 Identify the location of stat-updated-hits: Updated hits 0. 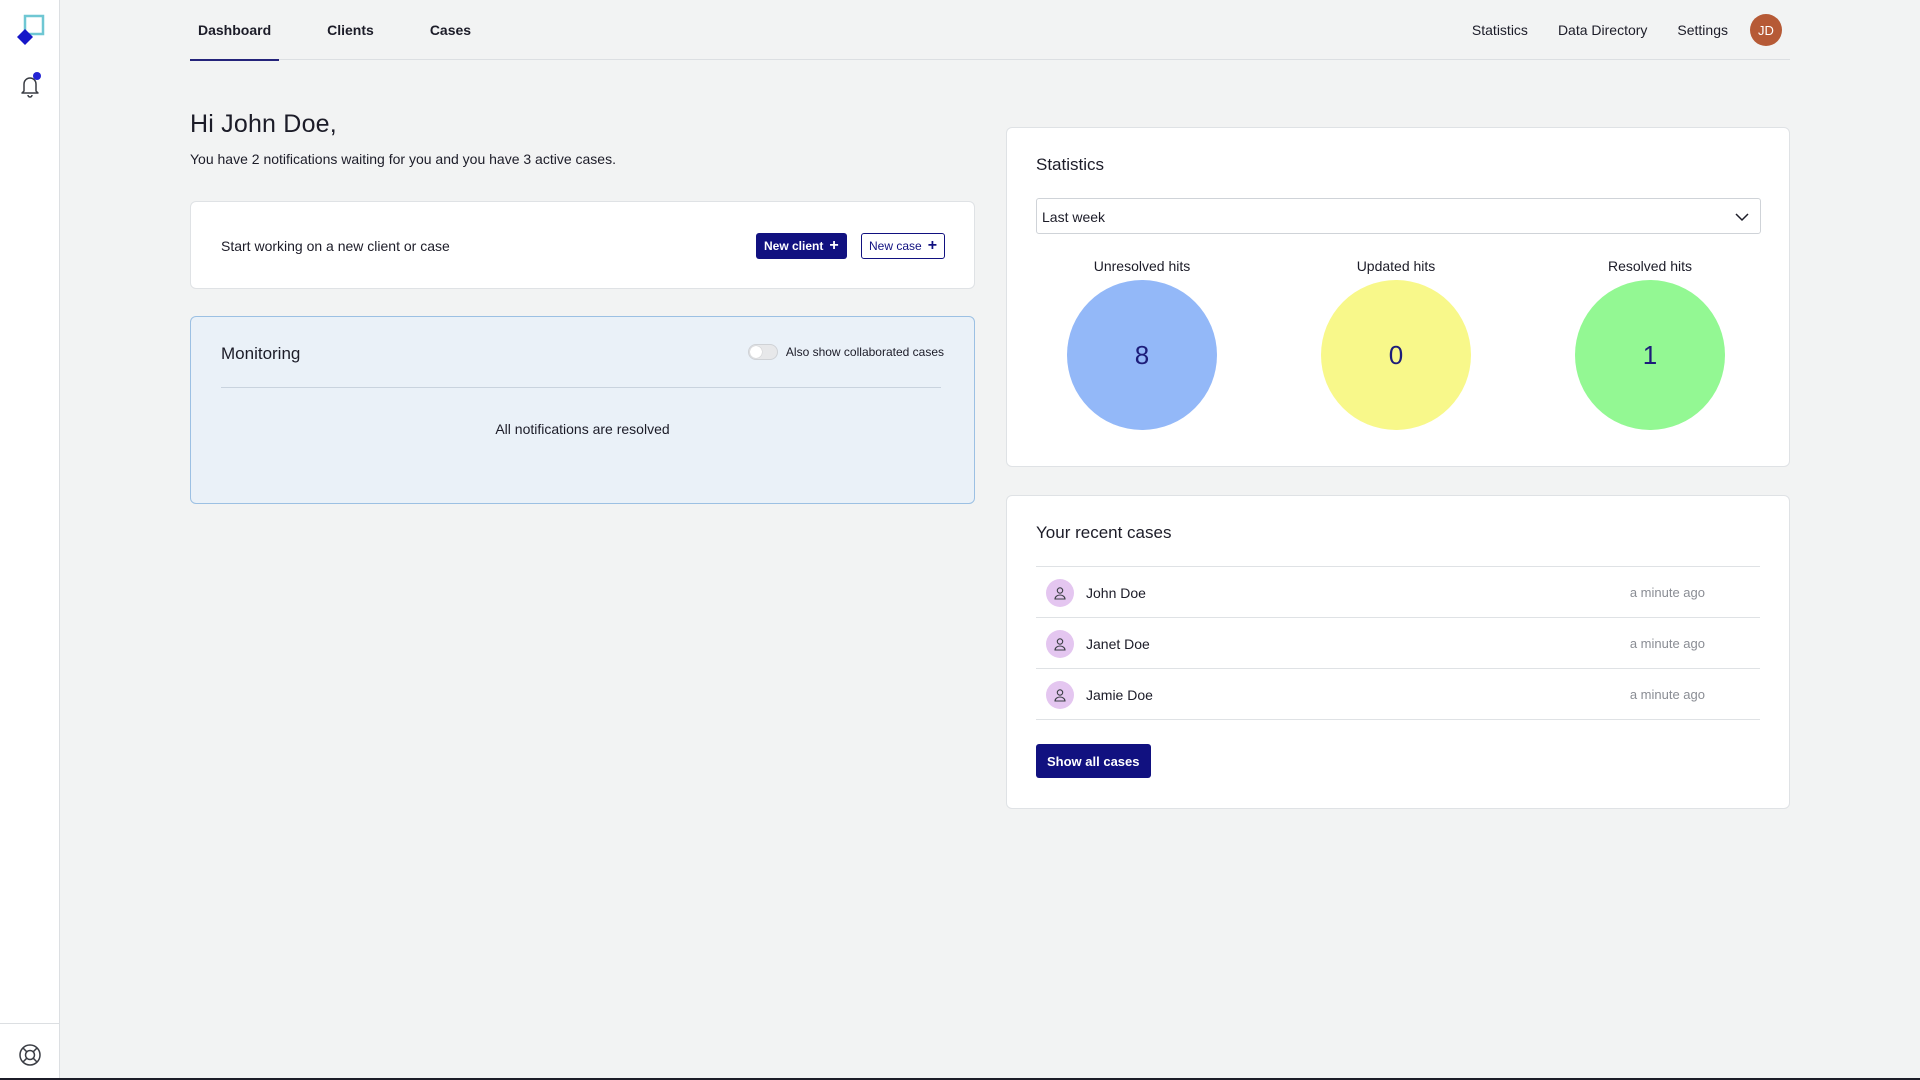
(1396, 344).